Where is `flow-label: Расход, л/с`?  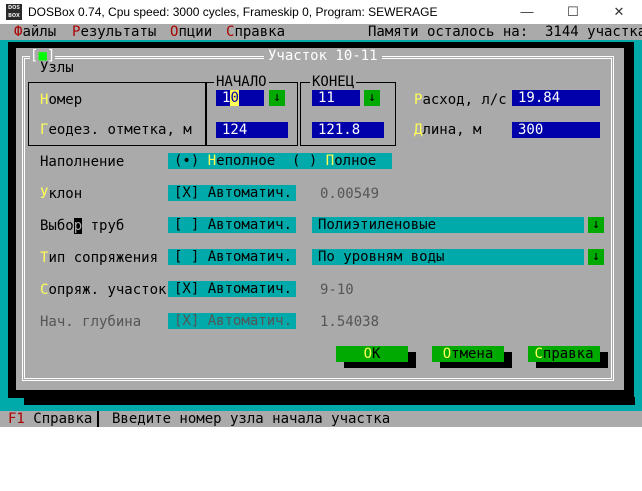
flow-label: Расход, л/с is located at coordinates (460, 100).